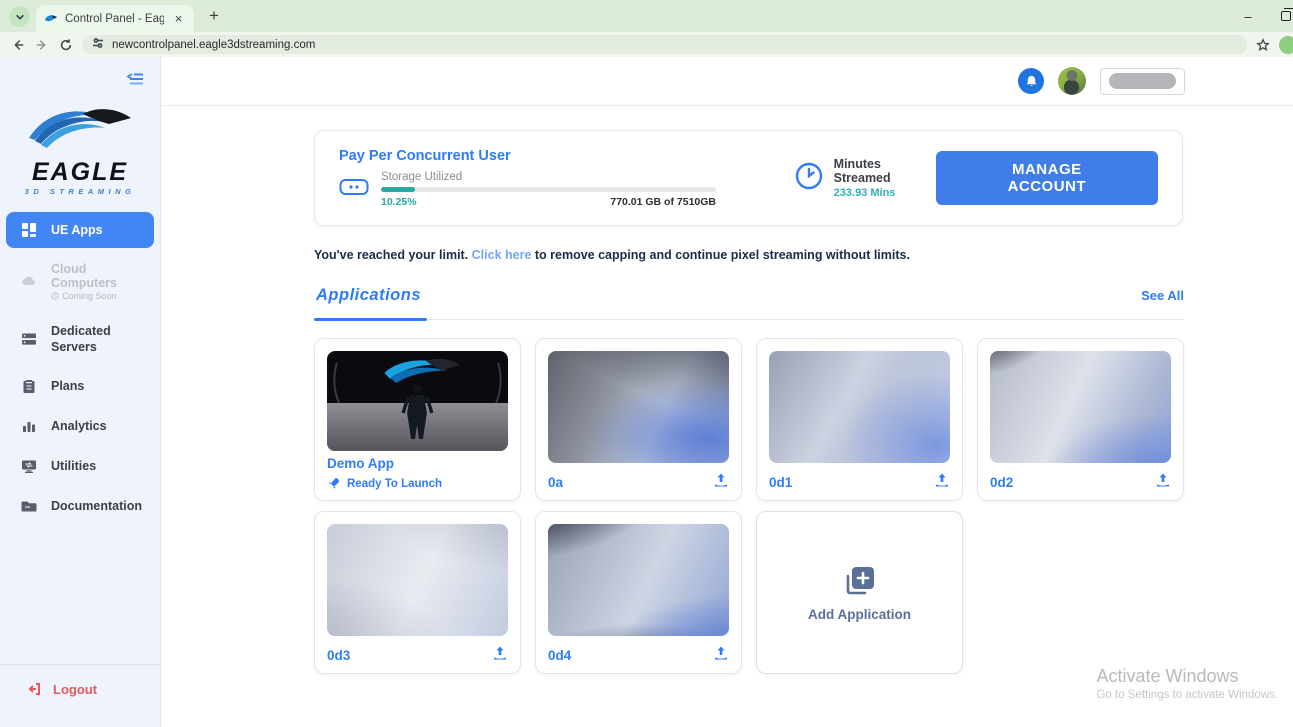  I want to click on sidebar-item-label: Dedicated Servers, so click(81, 338).